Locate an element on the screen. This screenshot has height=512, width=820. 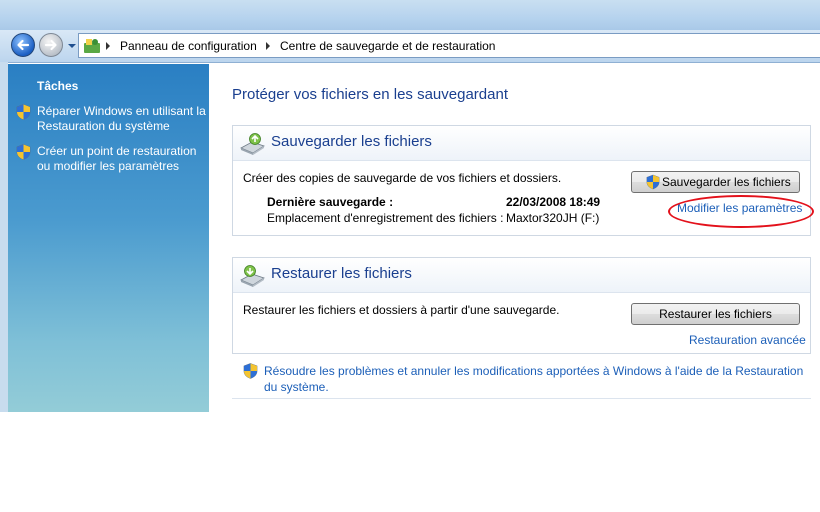
restore-drive-icon is located at coordinates (252, 276).